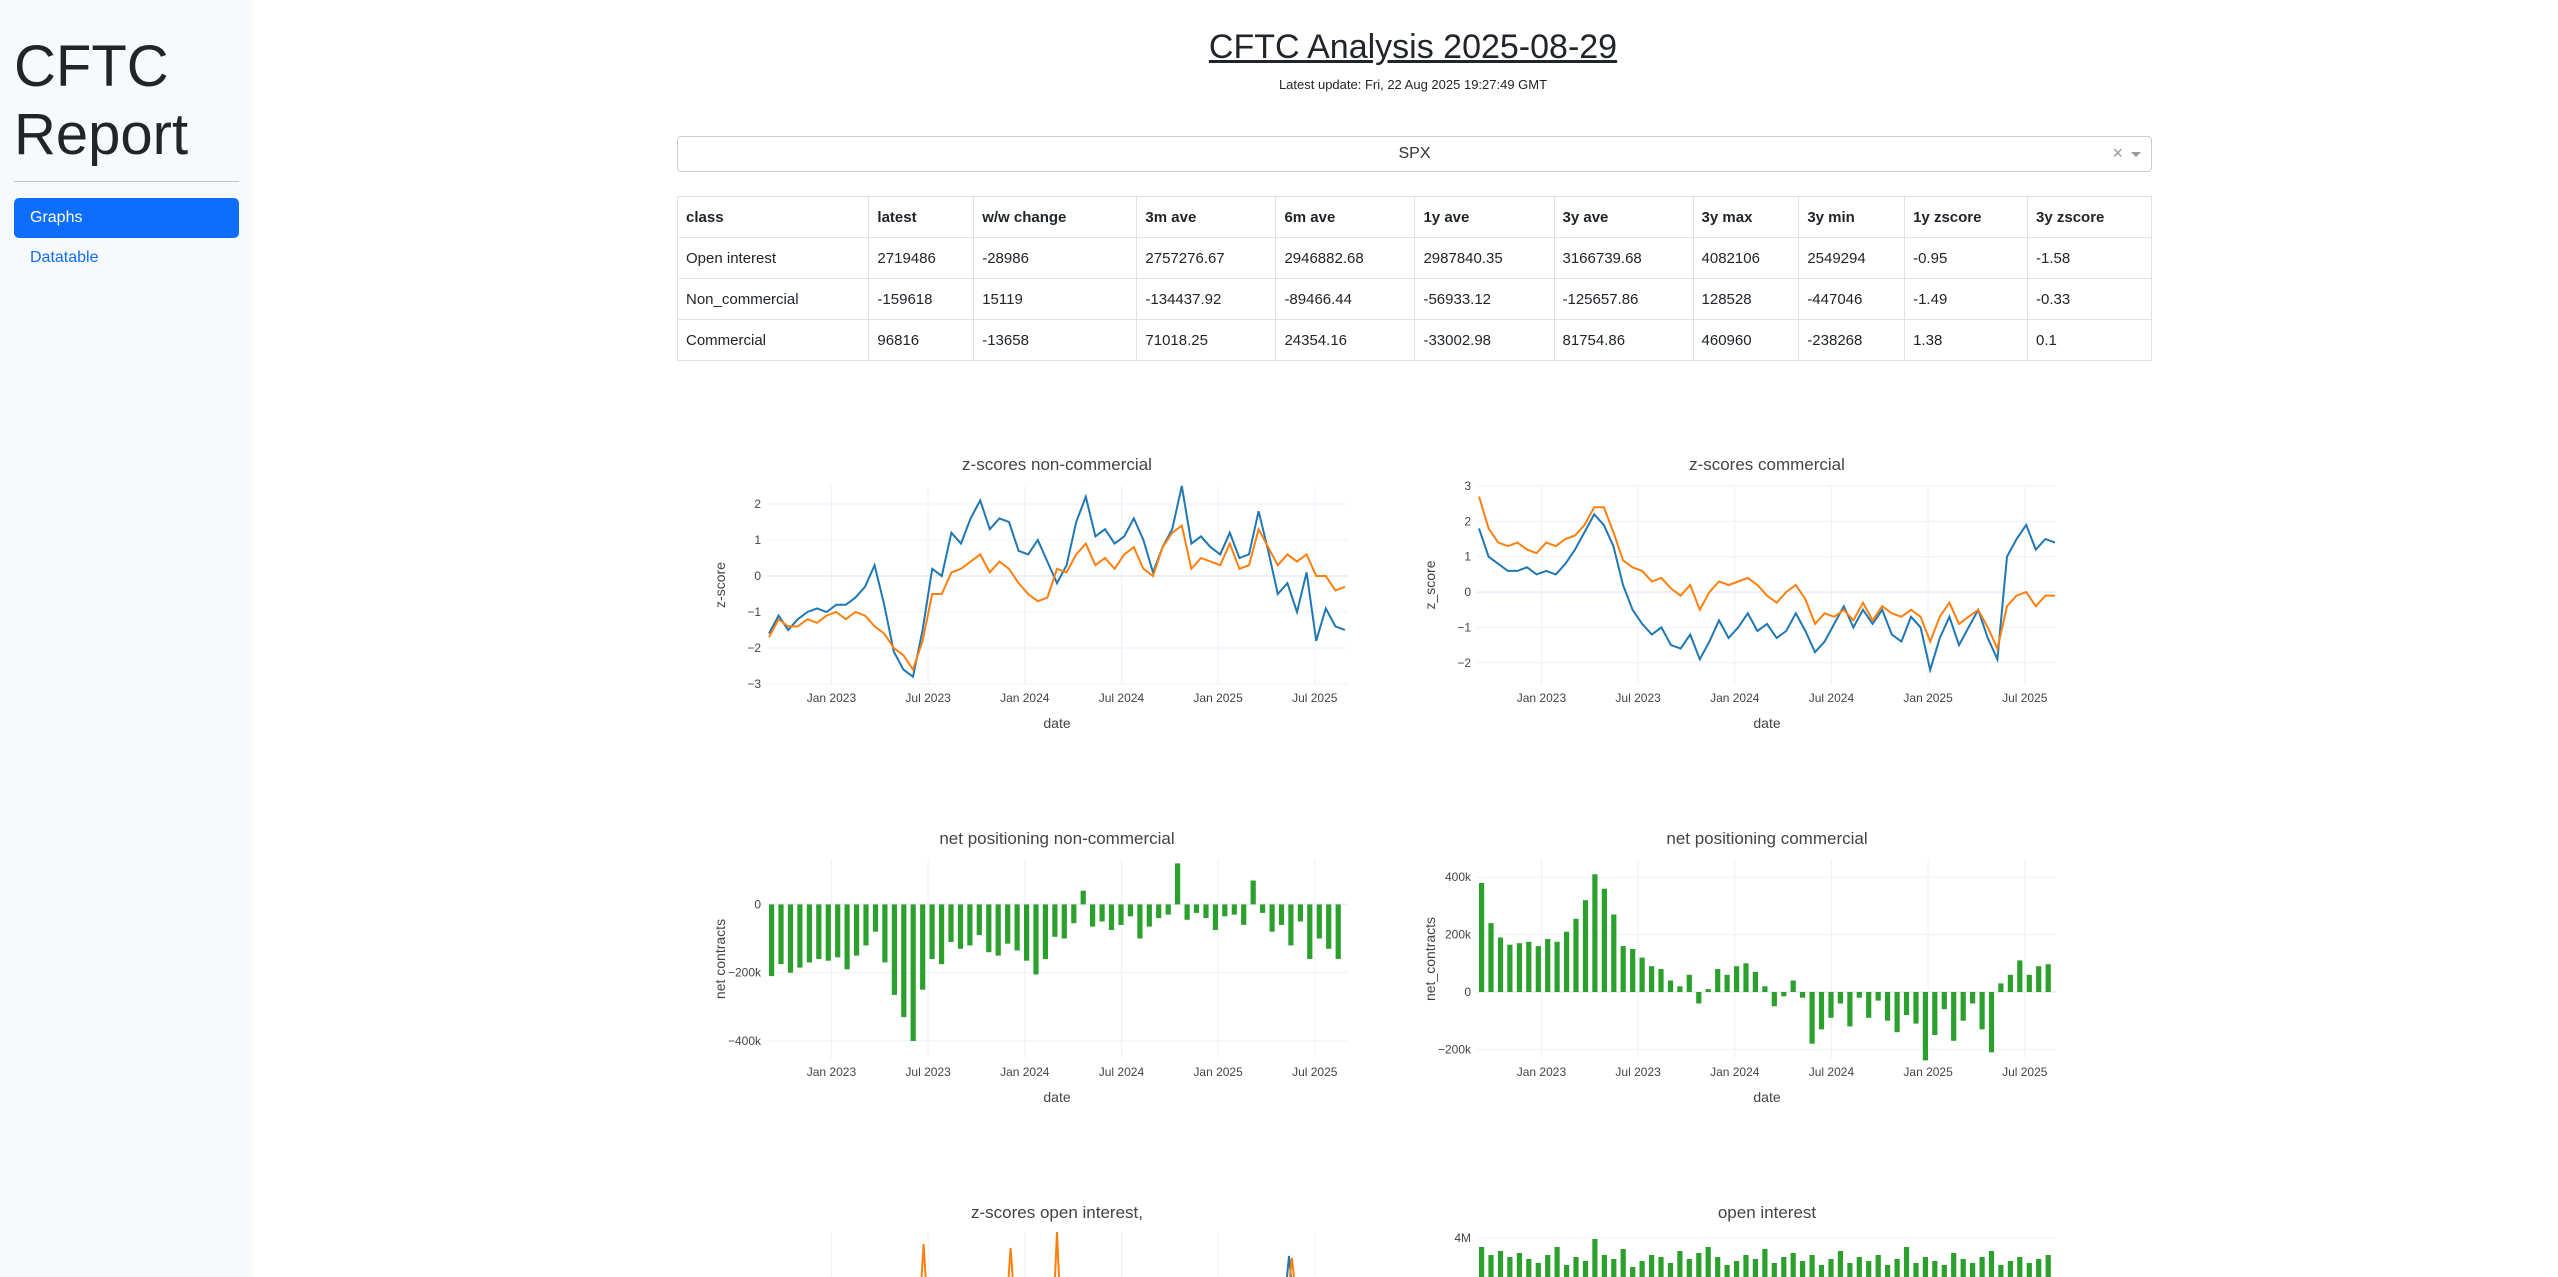  What do you see at coordinates (757, 540) in the screenshot?
I see `y-tick-label: 1` at bounding box center [757, 540].